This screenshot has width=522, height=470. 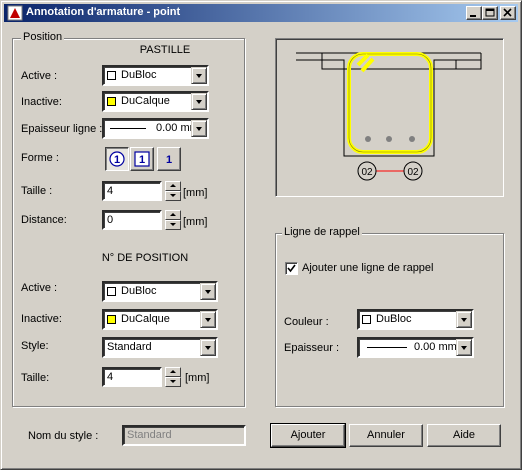 I want to click on distance-spinner, so click(x=173, y=220).